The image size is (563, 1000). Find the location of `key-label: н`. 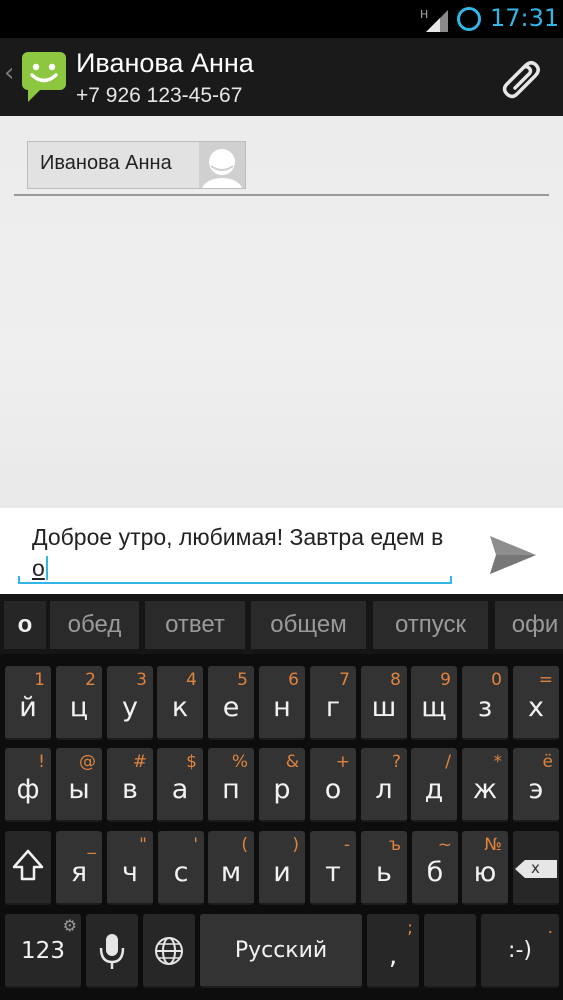

key-label: н is located at coordinates (282, 707).